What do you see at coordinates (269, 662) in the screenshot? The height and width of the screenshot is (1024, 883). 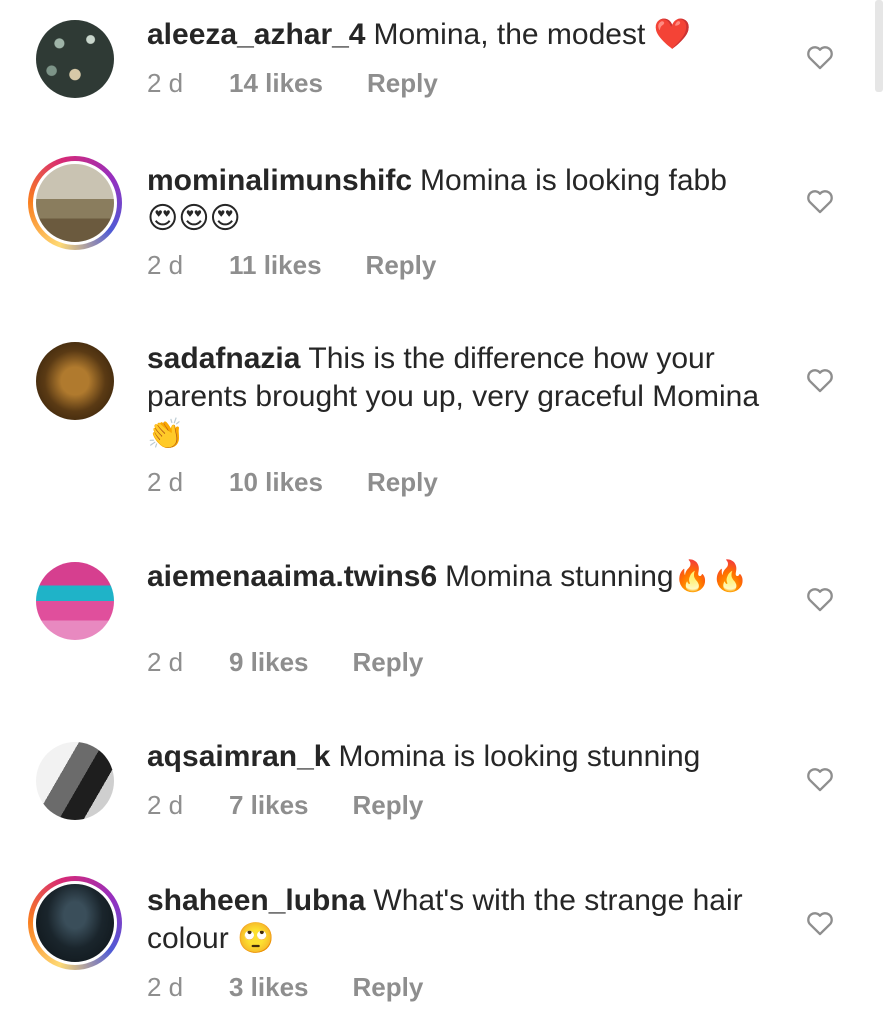 I see `comment-likes: 9 likes` at bounding box center [269, 662].